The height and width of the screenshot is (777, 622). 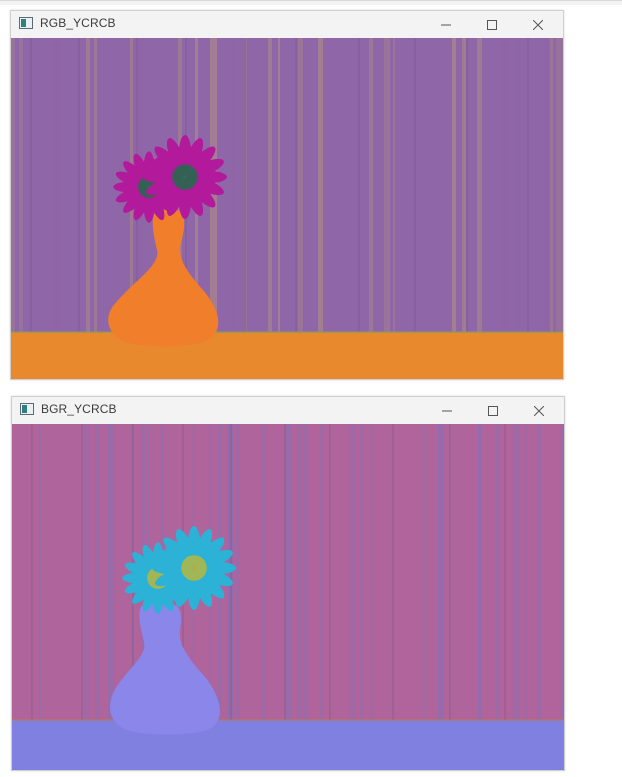 What do you see at coordinates (287, 24) in the screenshot?
I see `title-bar: RGB_YCRCB` at bounding box center [287, 24].